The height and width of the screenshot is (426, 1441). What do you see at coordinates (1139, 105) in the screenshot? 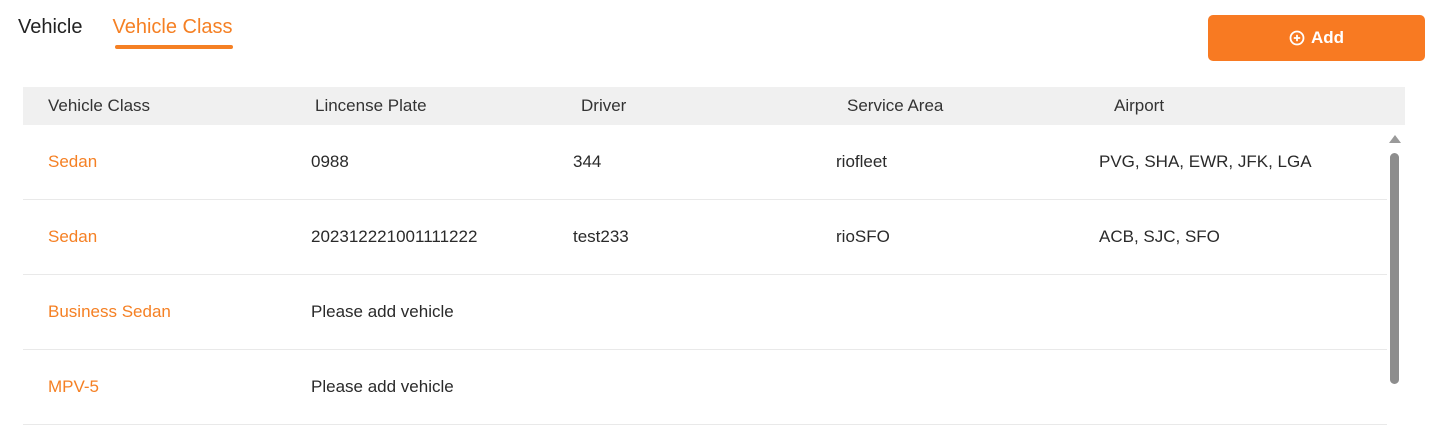
I see `header-airport: Airport` at bounding box center [1139, 105].